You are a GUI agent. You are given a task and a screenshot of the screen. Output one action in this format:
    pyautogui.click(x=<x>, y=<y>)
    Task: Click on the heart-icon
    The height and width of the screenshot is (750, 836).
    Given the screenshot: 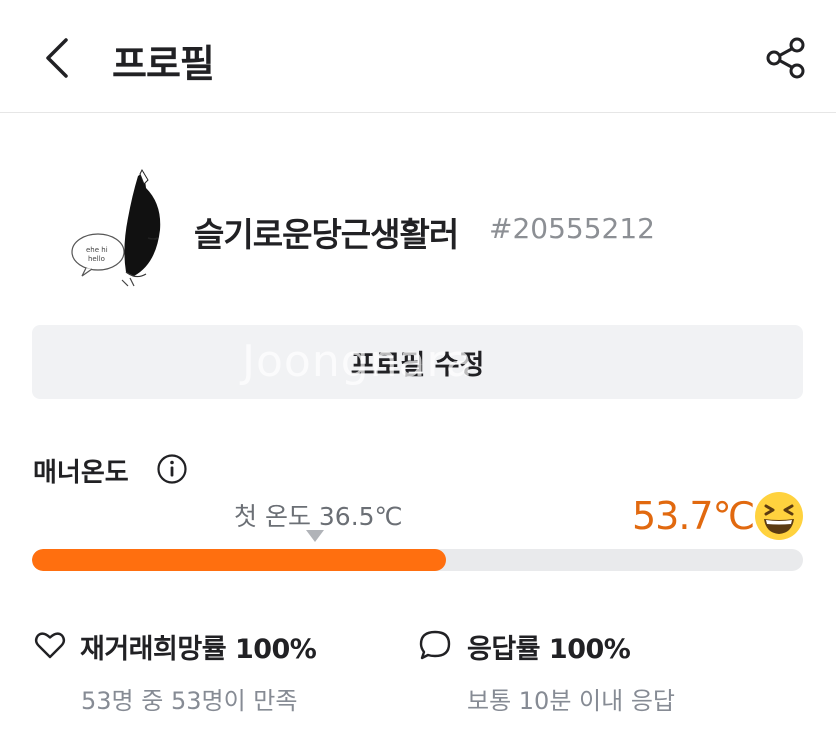 What is the action you would take?
    pyautogui.click(x=50, y=645)
    